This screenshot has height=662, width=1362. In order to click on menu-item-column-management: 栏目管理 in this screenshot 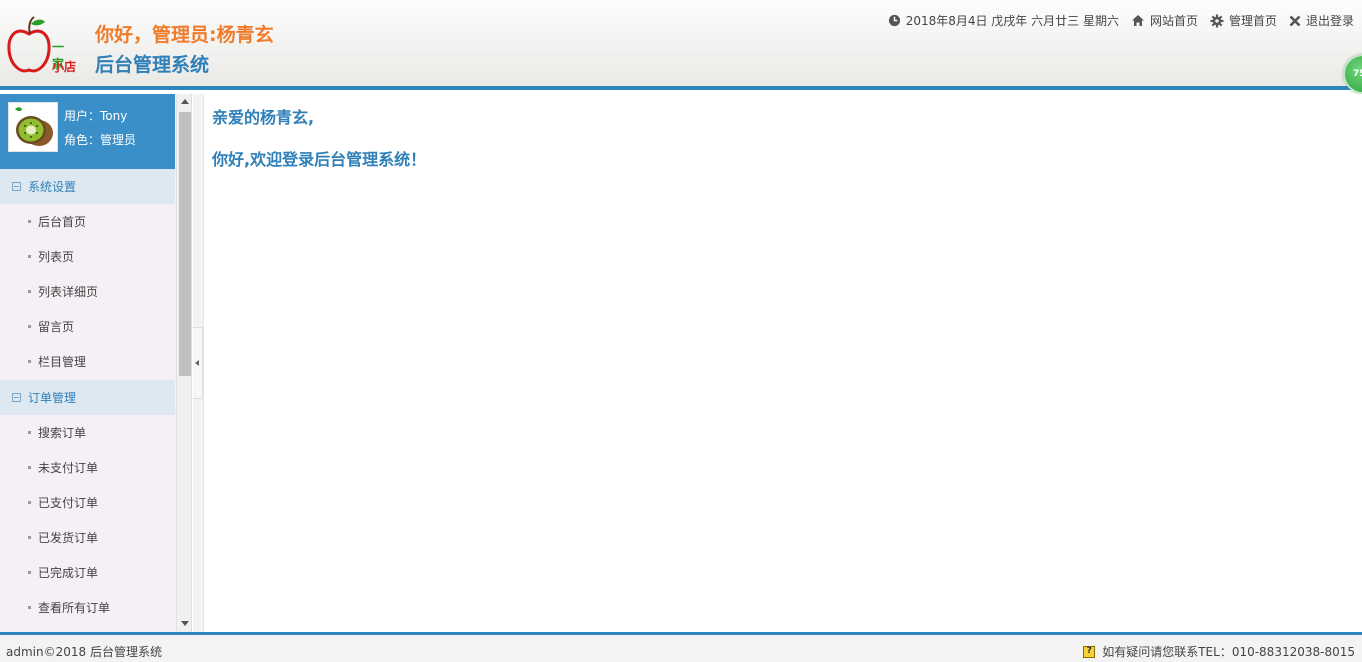, I will do `click(87, 361)`.